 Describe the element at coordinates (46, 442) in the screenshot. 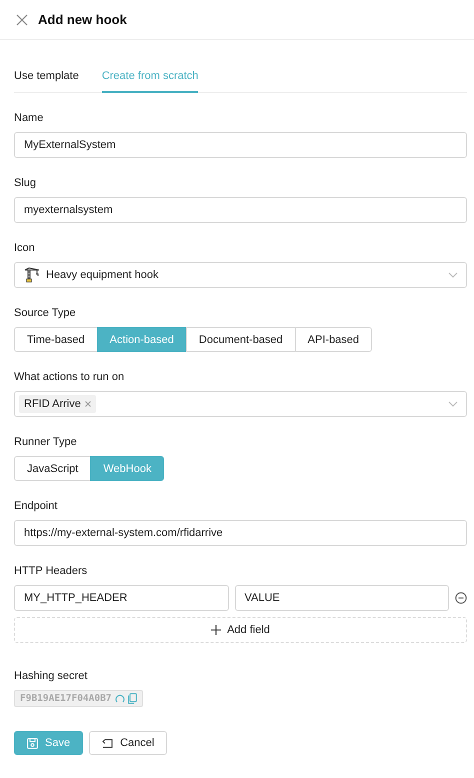

I see `field-label: Runner Type` at that location.